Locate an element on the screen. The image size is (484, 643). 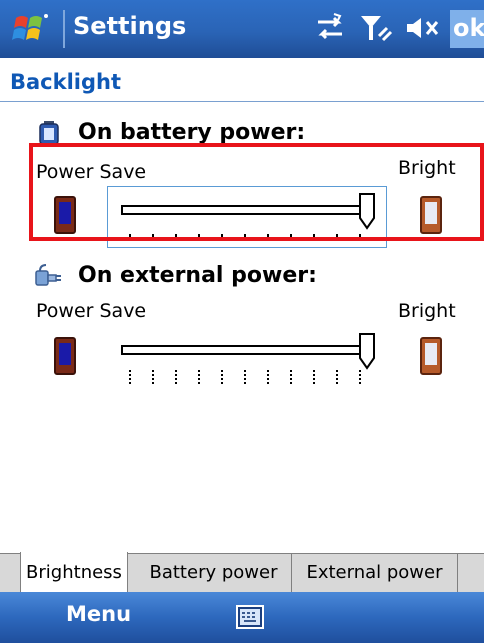
connectivity-icon is located at coordinates (330, 28).